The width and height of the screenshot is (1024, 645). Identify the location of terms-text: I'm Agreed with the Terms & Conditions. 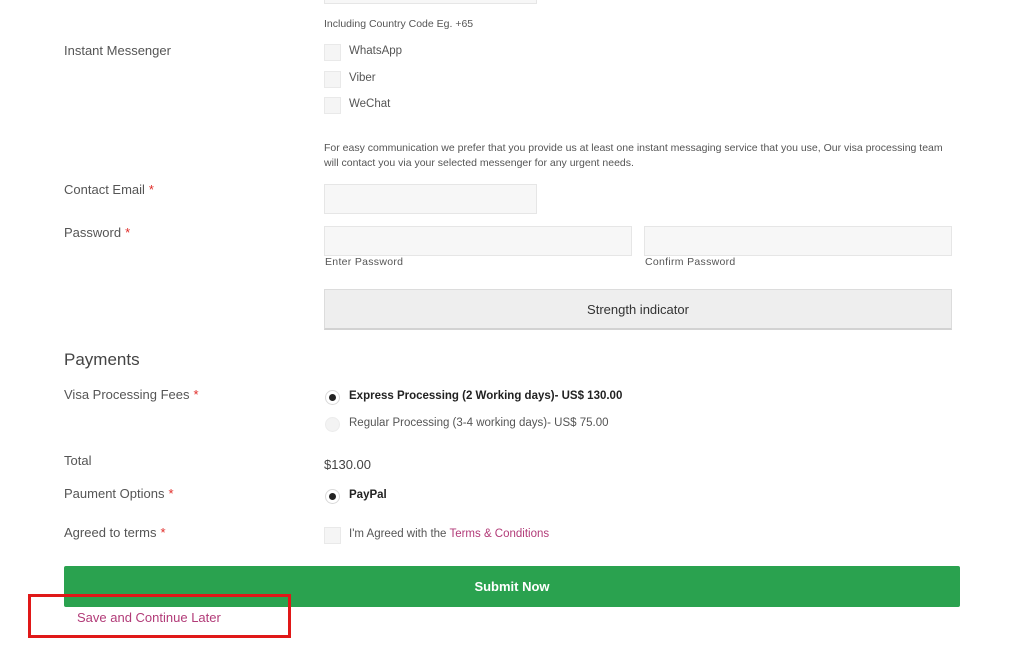
(449, 534).